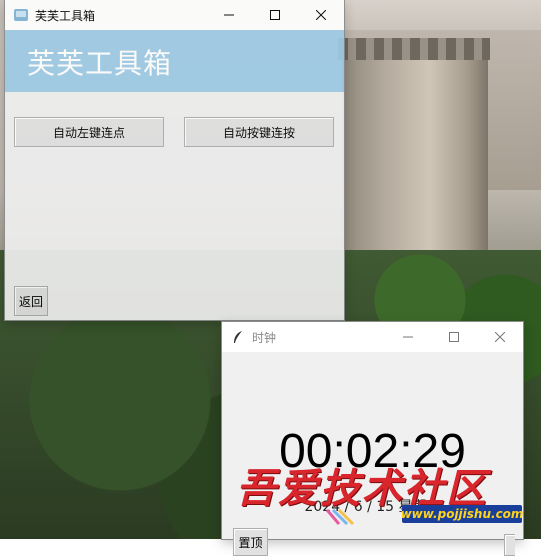 The height and width of the screenshot is (556, 541). What do you see at coordinates (100, 63) in the screenshot?
I see `banner-title: 芙芙工具箱` at bounding box center [100, 63].